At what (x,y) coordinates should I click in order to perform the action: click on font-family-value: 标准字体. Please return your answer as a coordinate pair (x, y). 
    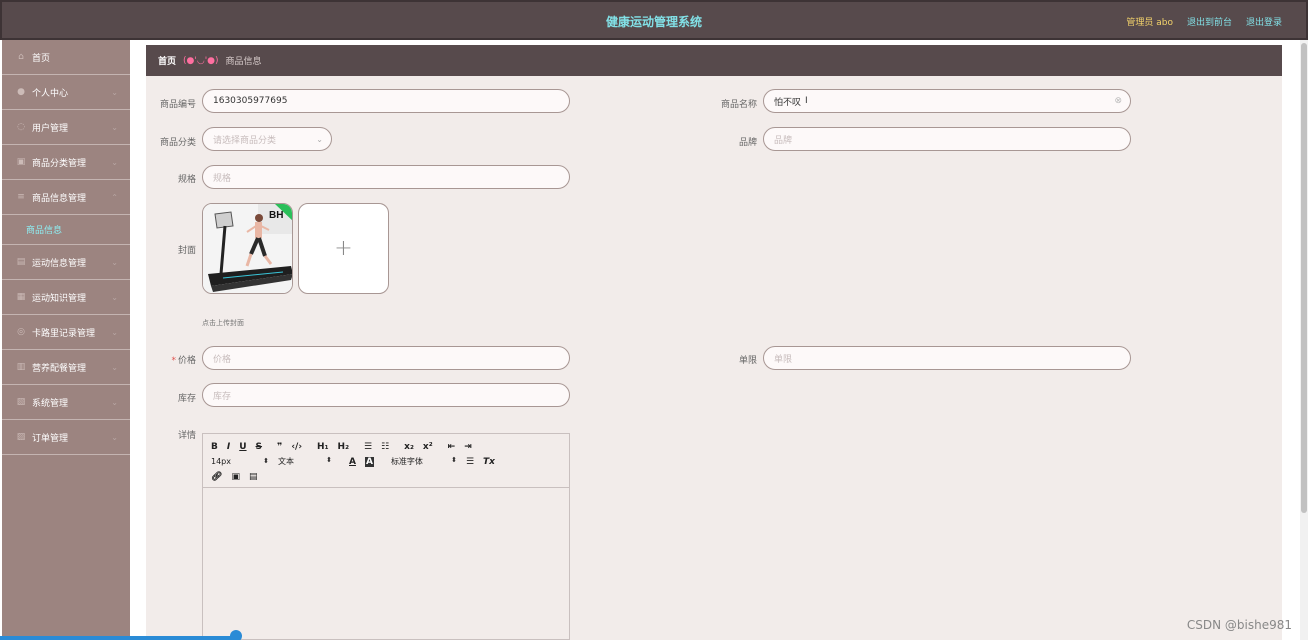
    Looking at the image, I should click on (406, 461).